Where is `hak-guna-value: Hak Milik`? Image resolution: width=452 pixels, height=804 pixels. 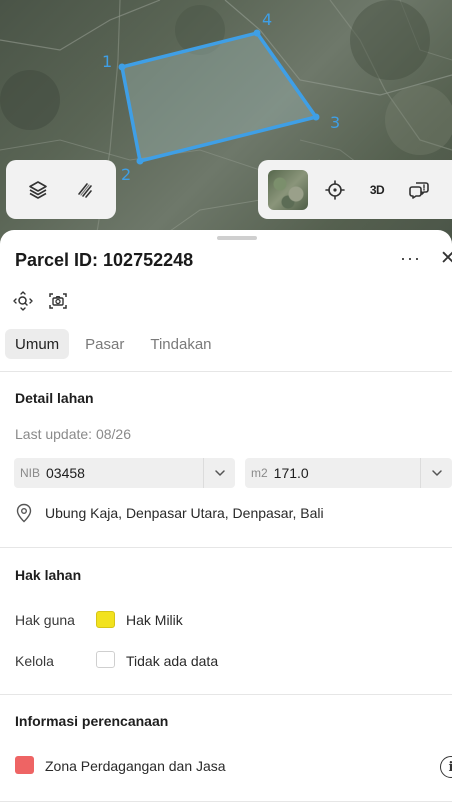 hak-guna-value: Hak Milik is located at coordinates (154, 620).